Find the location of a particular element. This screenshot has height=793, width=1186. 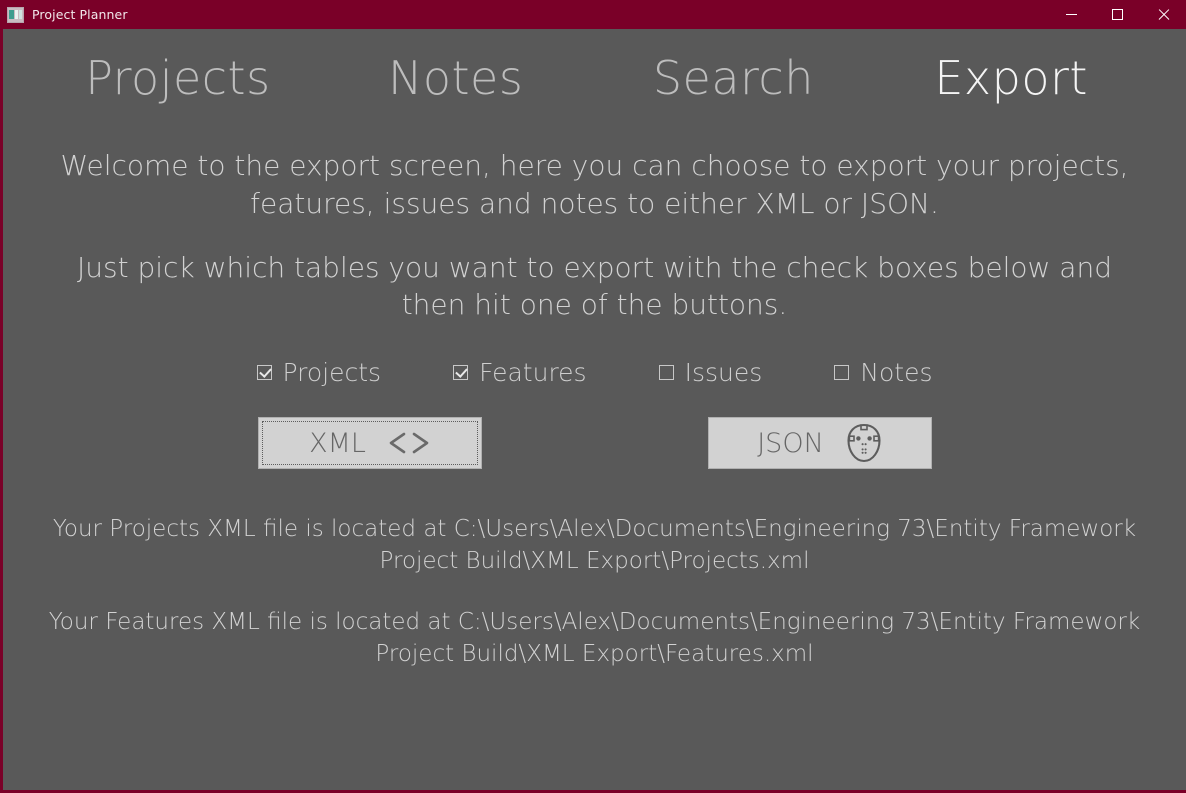

window-title: Project Planner is located at coordinates (80, 14).